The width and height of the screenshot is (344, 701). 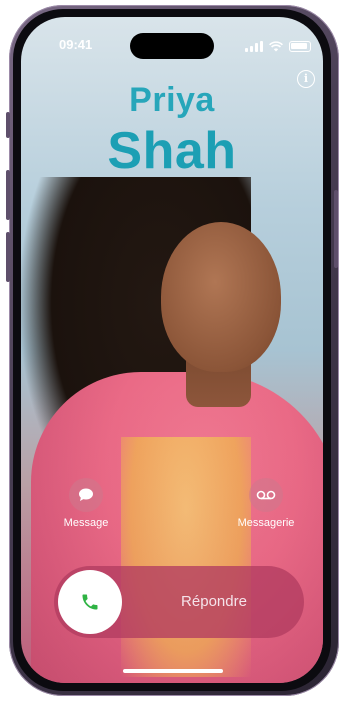 I want to click on phone-icon, so click(x=90, y=602).